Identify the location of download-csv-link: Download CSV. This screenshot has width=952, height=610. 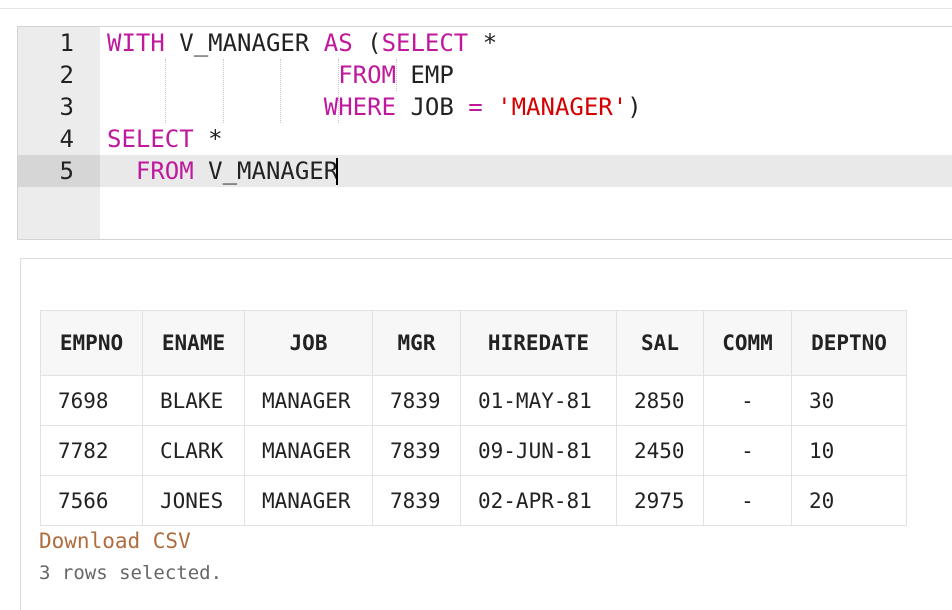
(115, 541).